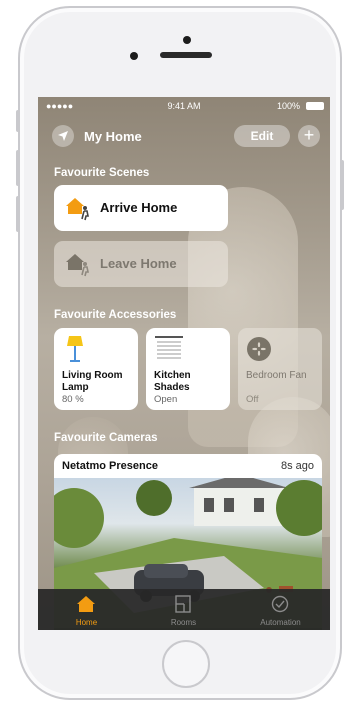 This screenshot has height=706, width=358. I want to click on scene-arrive-home: Arrive Home, so click(141, 208).